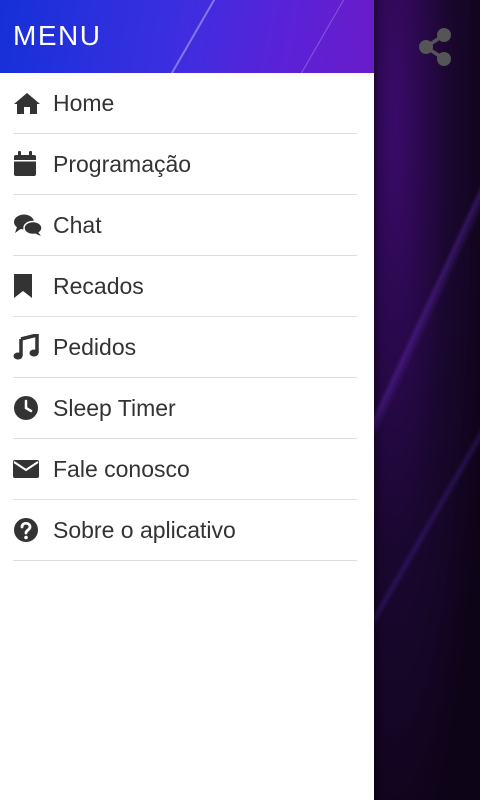 The width and height of the screenshot is (480, 800). Describe the element at coordinates (57, 35) in the screenshot. I see `menu-title: MENU` at that location.